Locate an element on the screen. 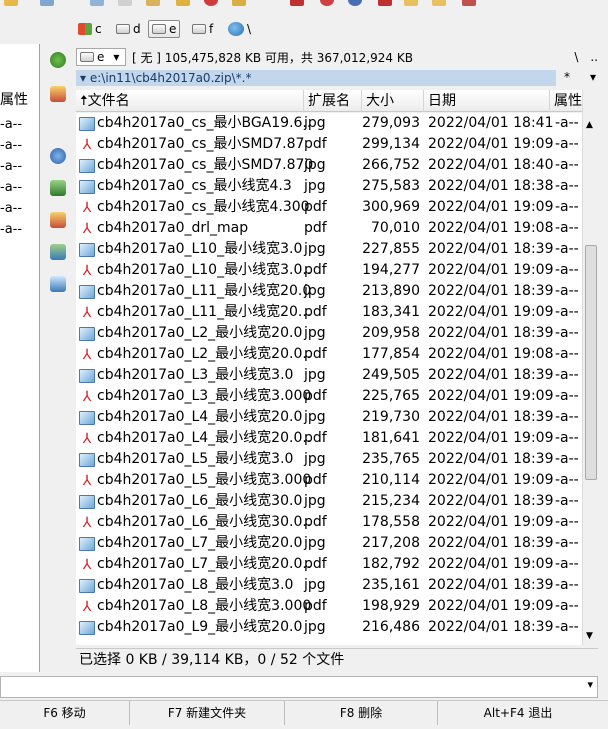 The image size is (608, 729). pdf-file-icon: ⅄ is located at coordinates (87, 607).